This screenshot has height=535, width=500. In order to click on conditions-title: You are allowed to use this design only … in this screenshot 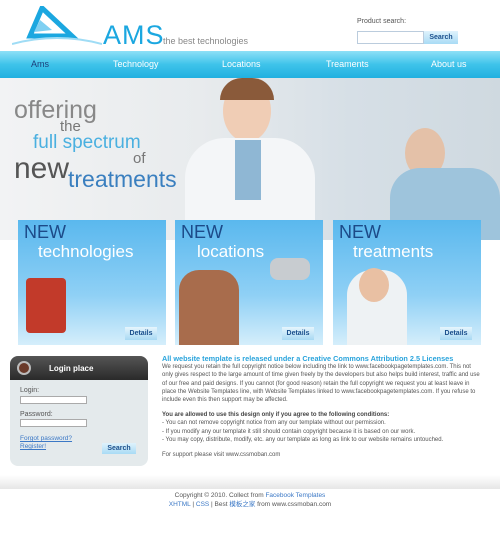, I will do `click(276, 415)`.